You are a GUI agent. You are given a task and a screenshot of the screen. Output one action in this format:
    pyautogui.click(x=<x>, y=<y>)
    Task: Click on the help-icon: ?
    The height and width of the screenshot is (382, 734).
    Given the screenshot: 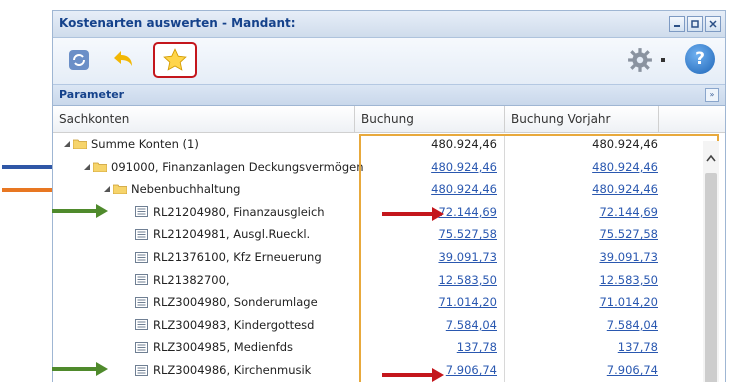 What is the action you would take?
    pyautogui.click(x=700, y=59)
    